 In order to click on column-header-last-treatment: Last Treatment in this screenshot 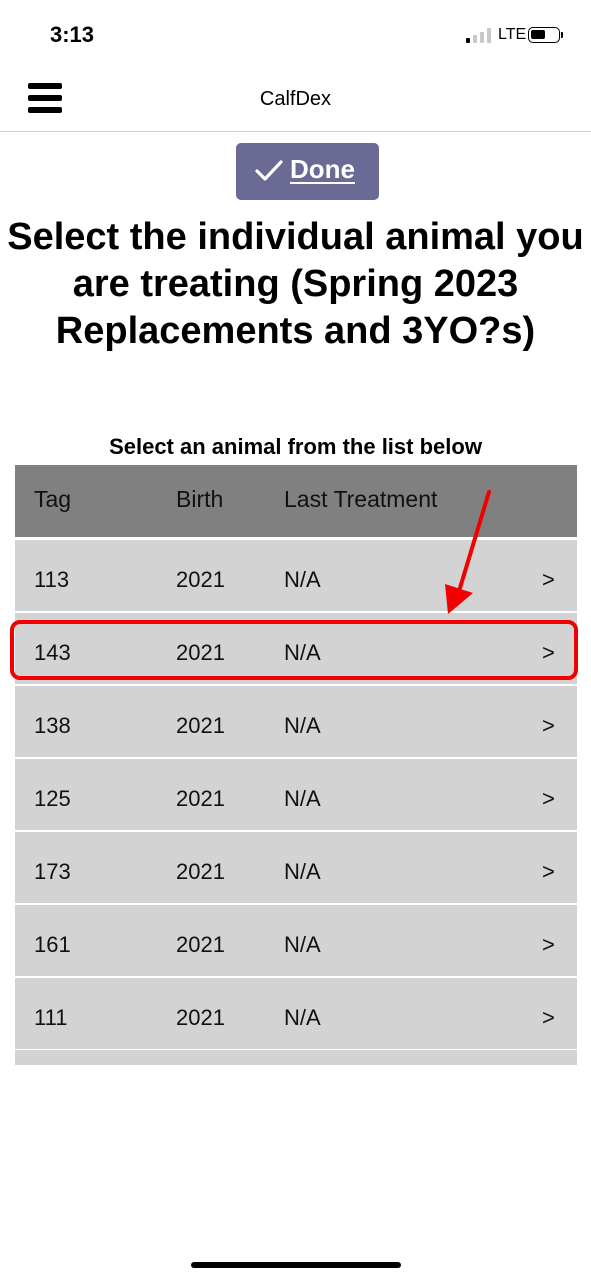, I will do `click(361, 499)`.